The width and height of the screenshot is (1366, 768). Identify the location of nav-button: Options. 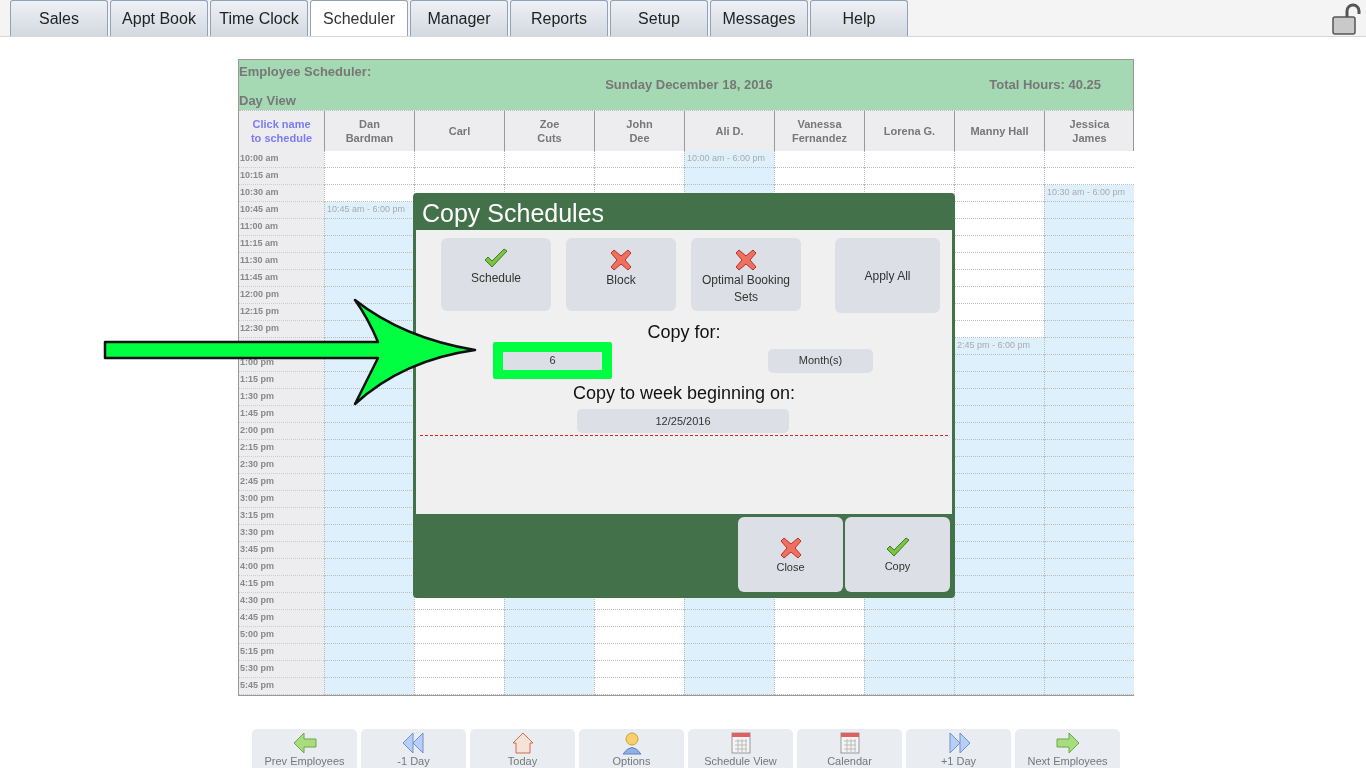
(631, 748).